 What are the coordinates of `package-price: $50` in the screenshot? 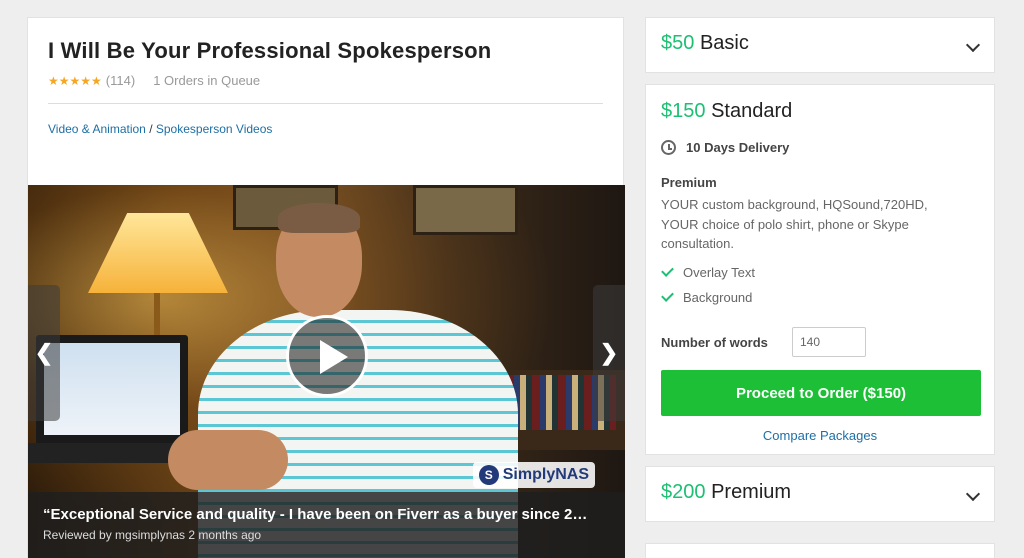 It's located at (678, 43).